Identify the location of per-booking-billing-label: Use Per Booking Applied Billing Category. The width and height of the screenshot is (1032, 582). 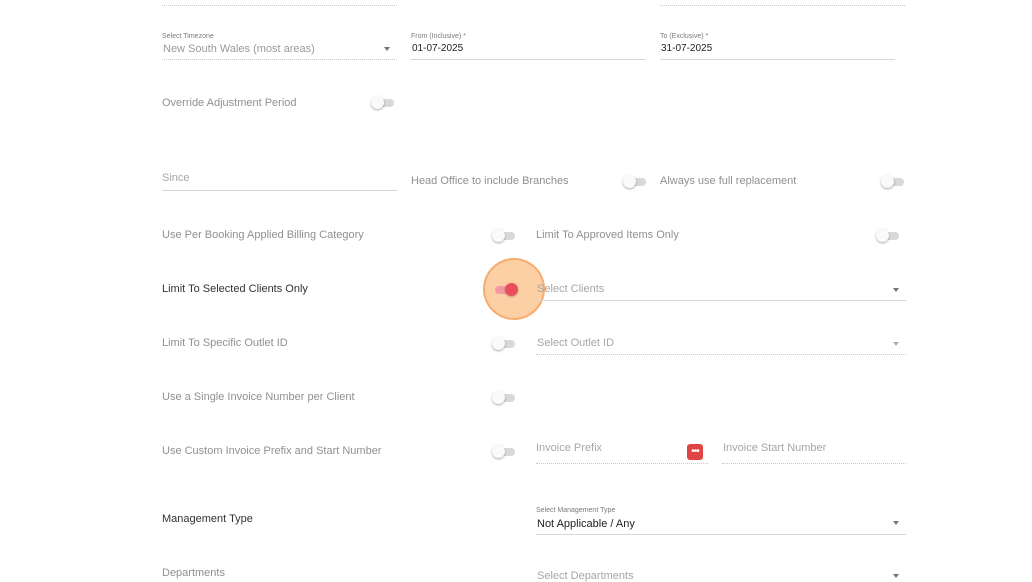
(263, 235).